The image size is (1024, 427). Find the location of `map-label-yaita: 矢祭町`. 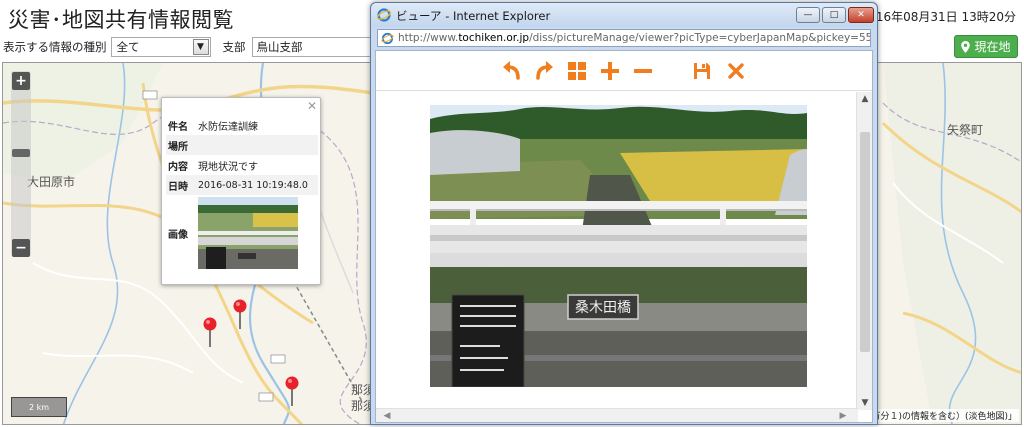

map-label-yaita: 矢祭町 is located at coordinates (965, 130).